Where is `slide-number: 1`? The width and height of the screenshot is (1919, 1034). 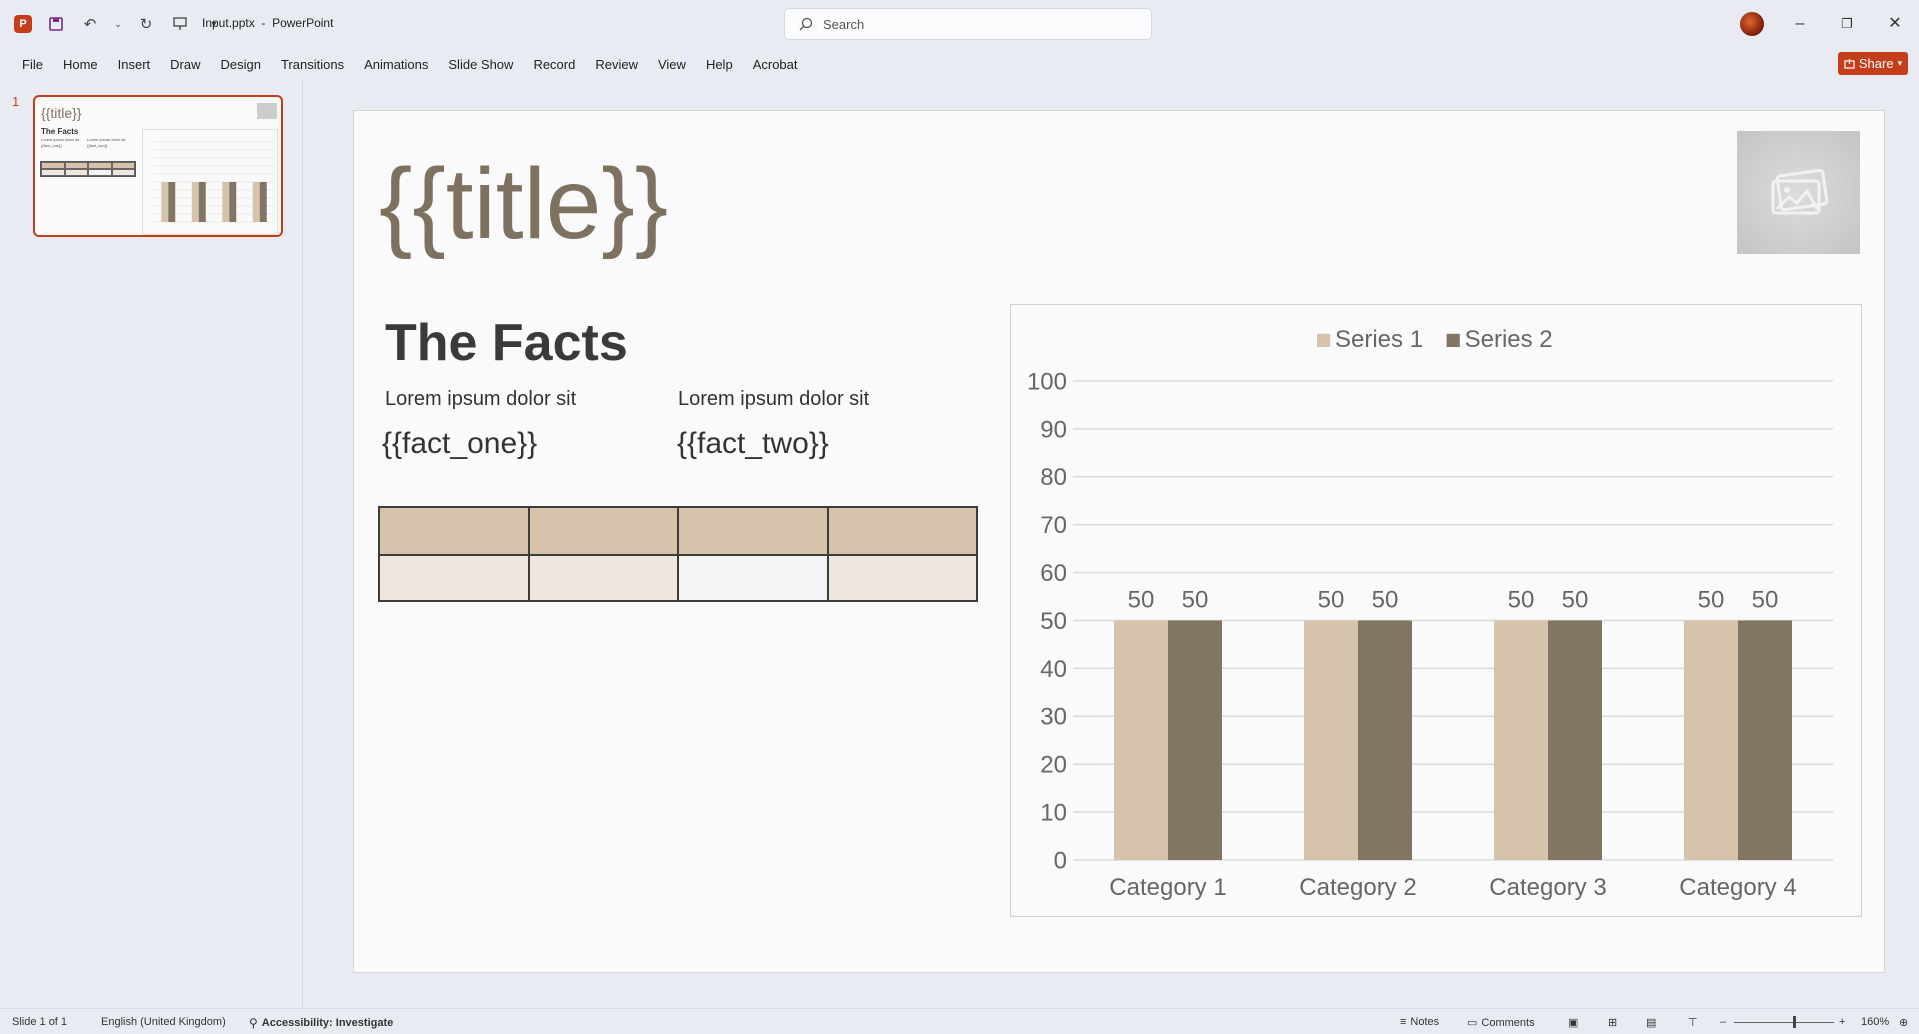 slide-number: 1 is located at coordinates (16, 101).